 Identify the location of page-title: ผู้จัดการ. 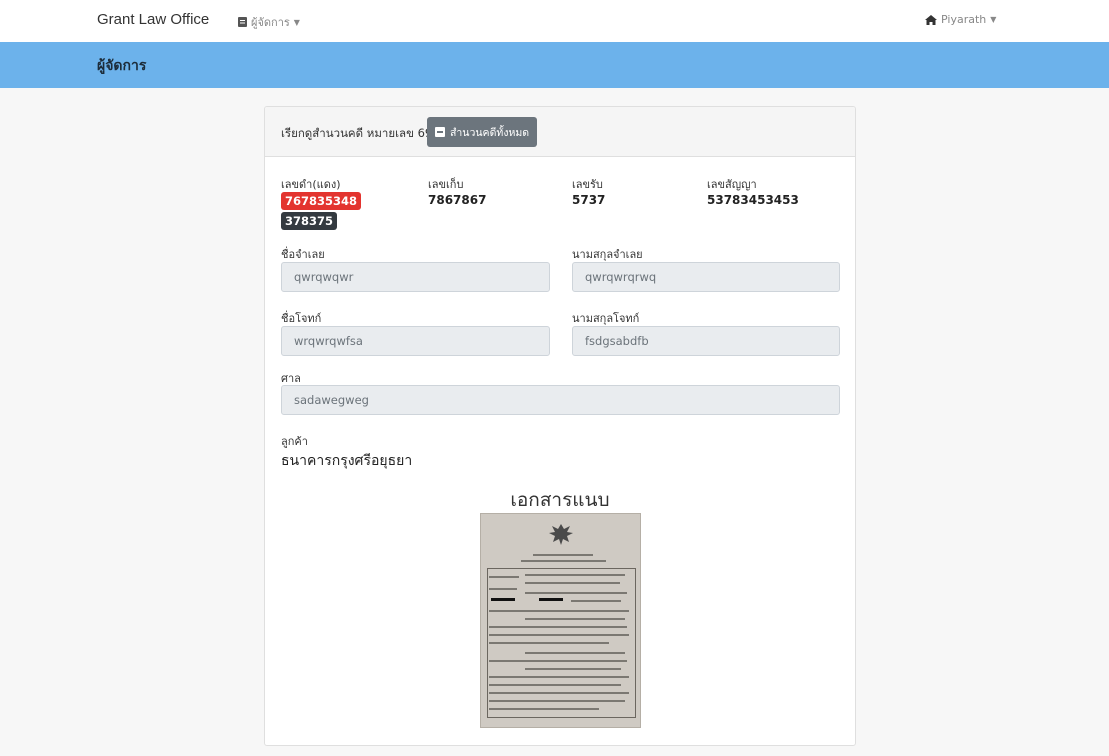
(122, 66).